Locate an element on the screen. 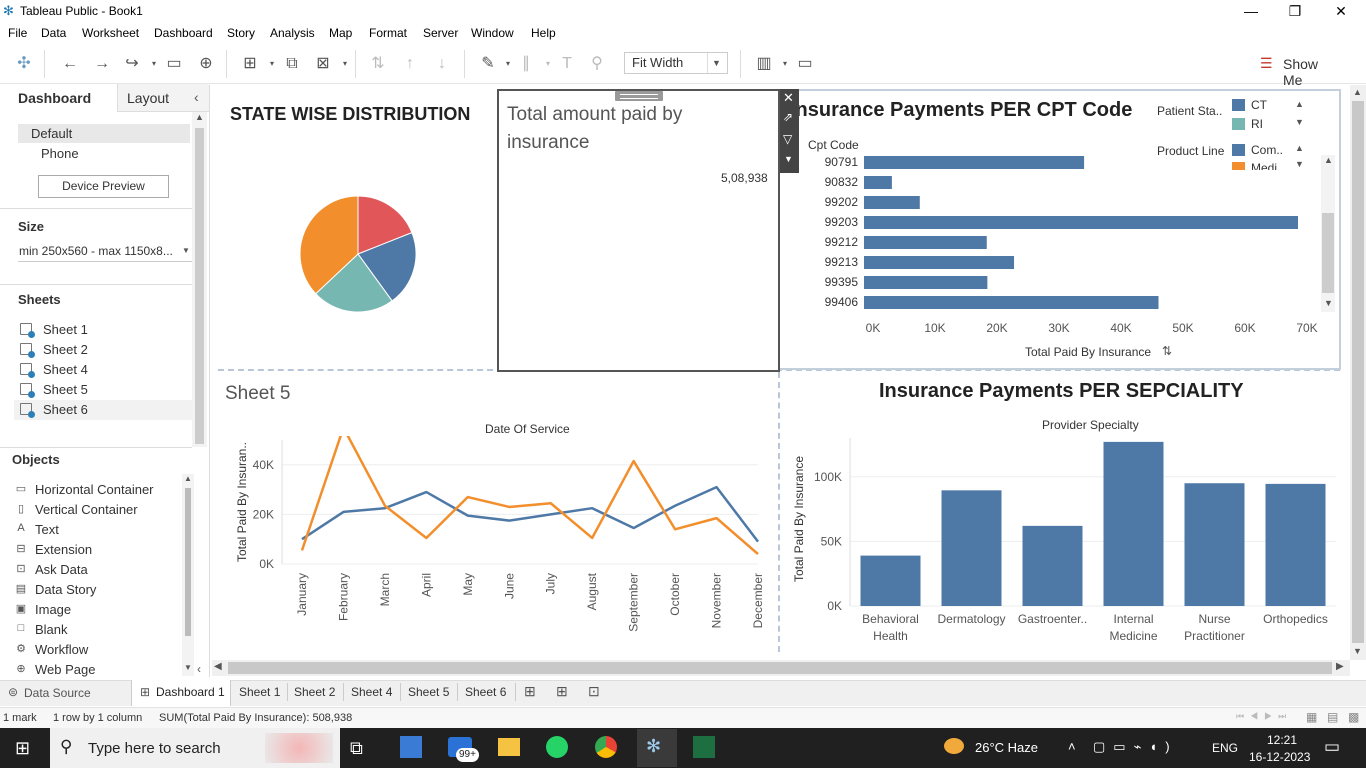  new-data-source-icon: ⊕ is located at coordinates (206, 64).